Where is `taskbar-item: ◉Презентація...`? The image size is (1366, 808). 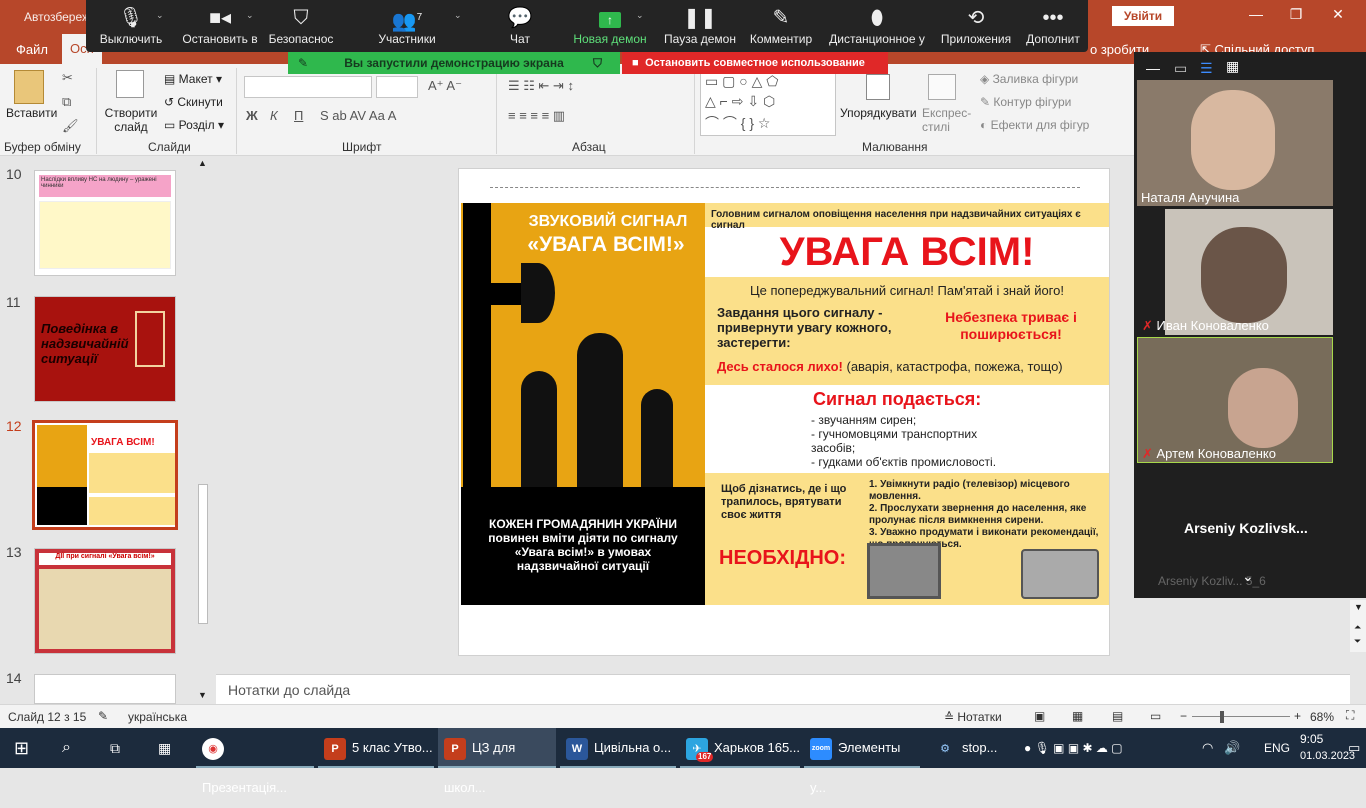
taskbar-item: ◉Презентація... is located at coordinates (255, 761).